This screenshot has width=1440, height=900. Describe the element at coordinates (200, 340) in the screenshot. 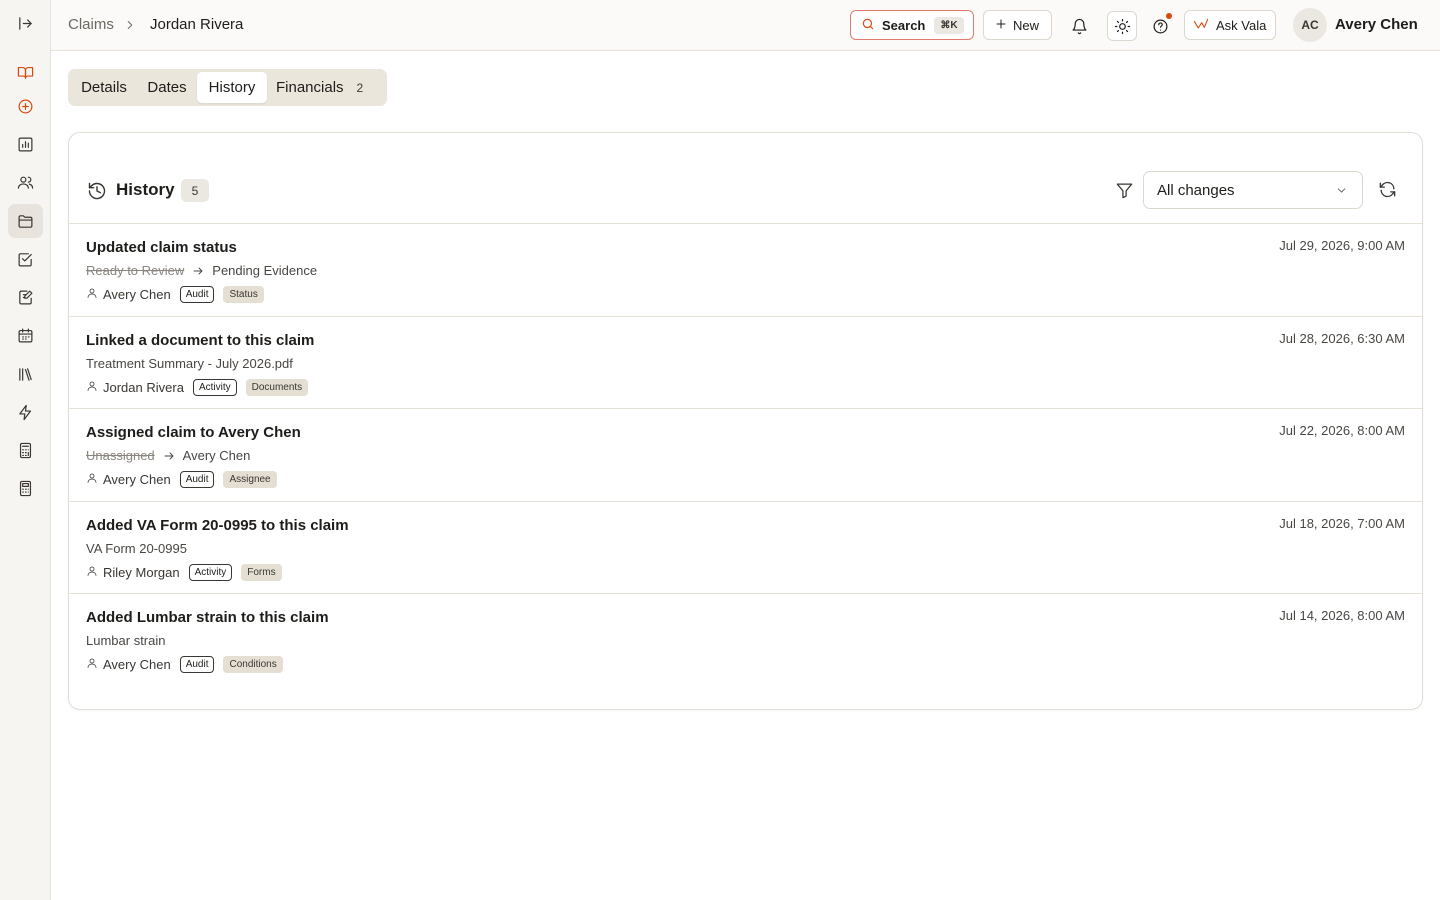

I see `entry-title: Linked a document to this claim` at that location.